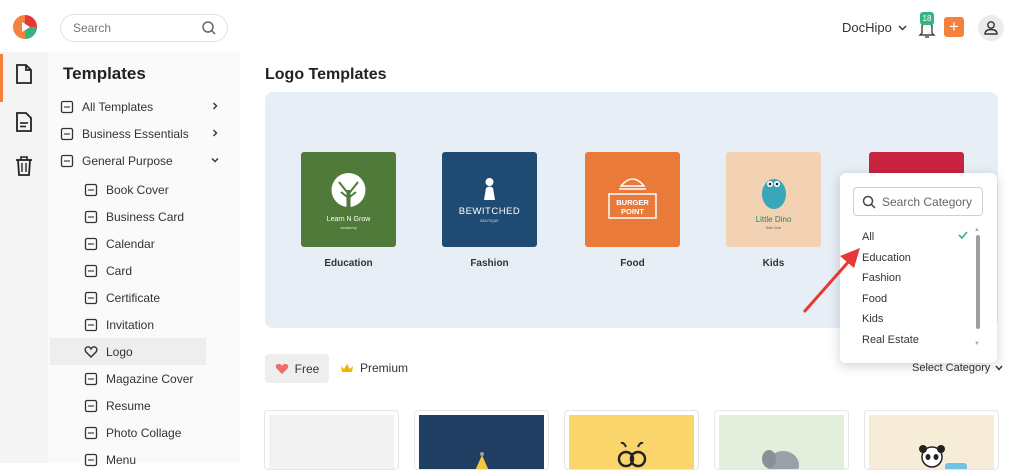 This screenshot has height=473, width=1024. What do you see at coordinates (133, 28) in the screenshot?
I see `search-input` at bounding box center [133, 28].